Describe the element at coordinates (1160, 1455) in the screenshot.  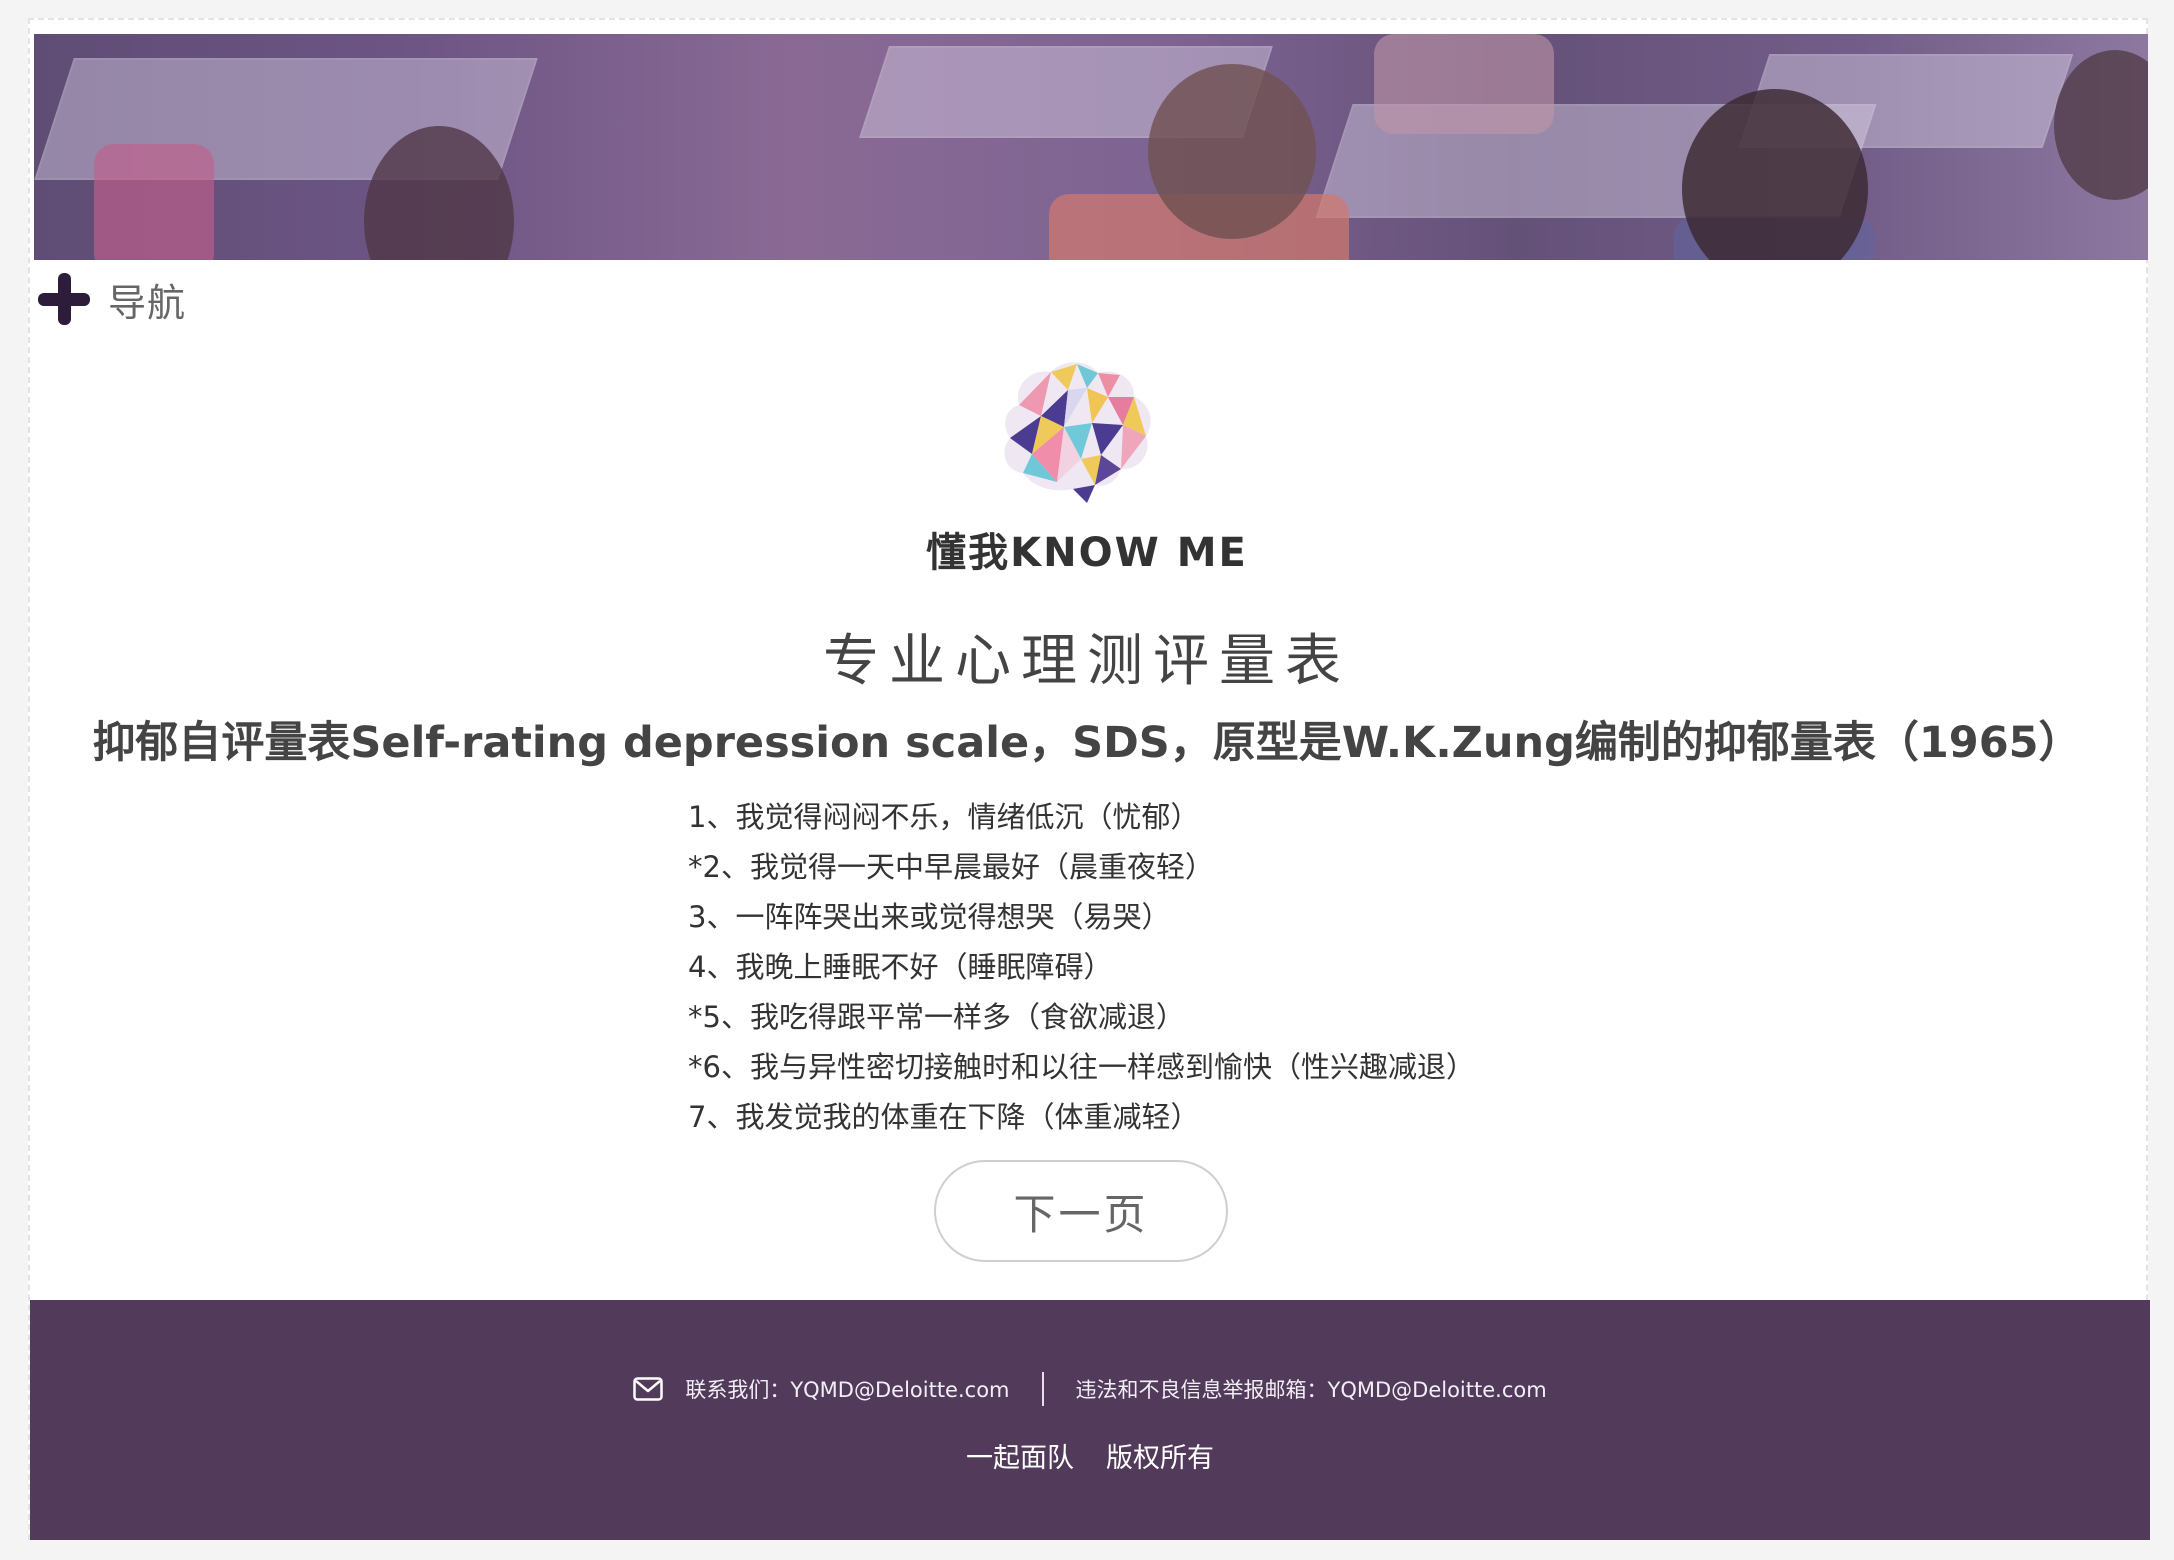
I see `footer-link-copyright: 版权所有` at that location.